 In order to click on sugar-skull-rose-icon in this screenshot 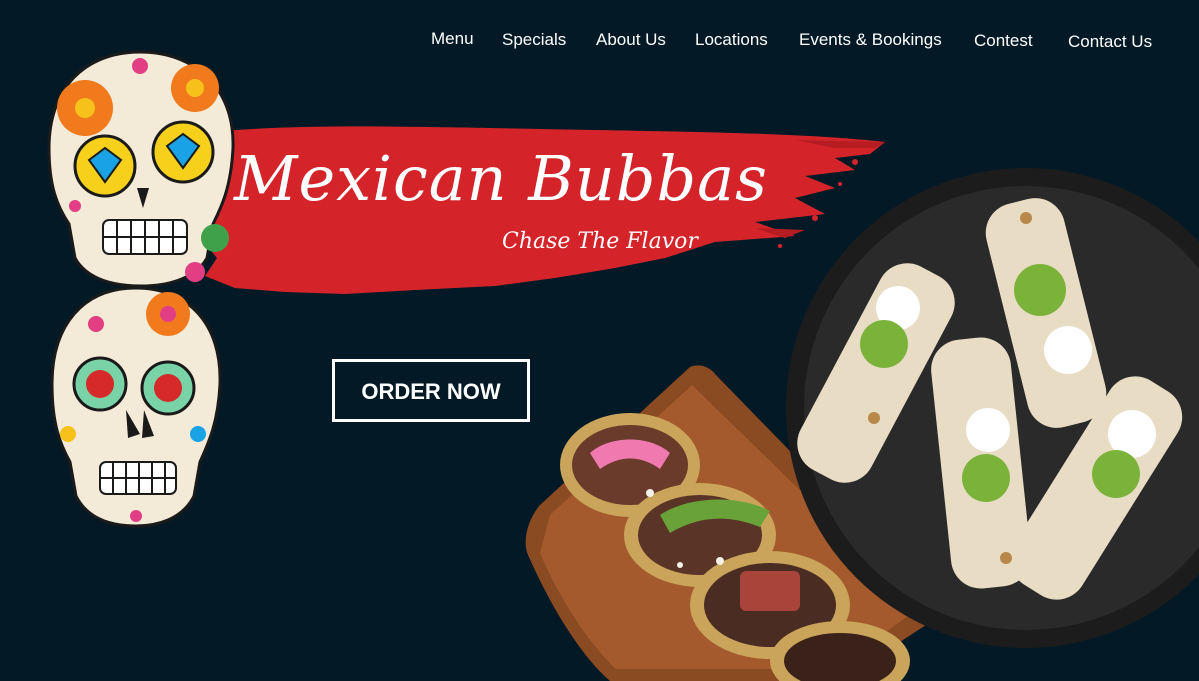, I will do `click(136, 407)`.